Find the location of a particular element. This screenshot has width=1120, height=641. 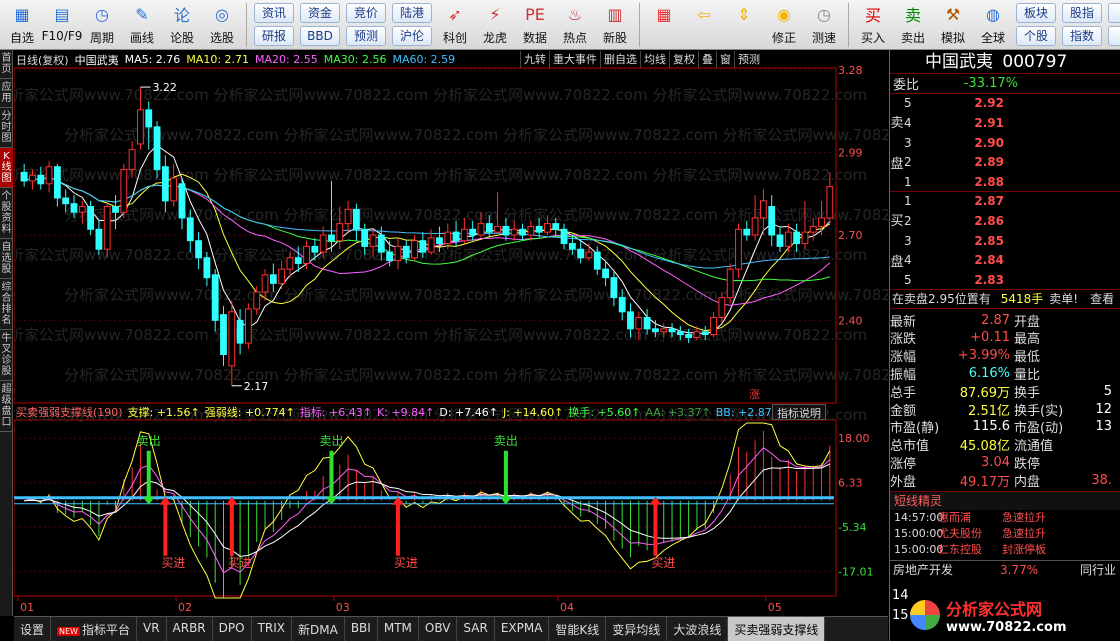

toolbar-pill-button: 资讯 is located at coordinates (274, 13).